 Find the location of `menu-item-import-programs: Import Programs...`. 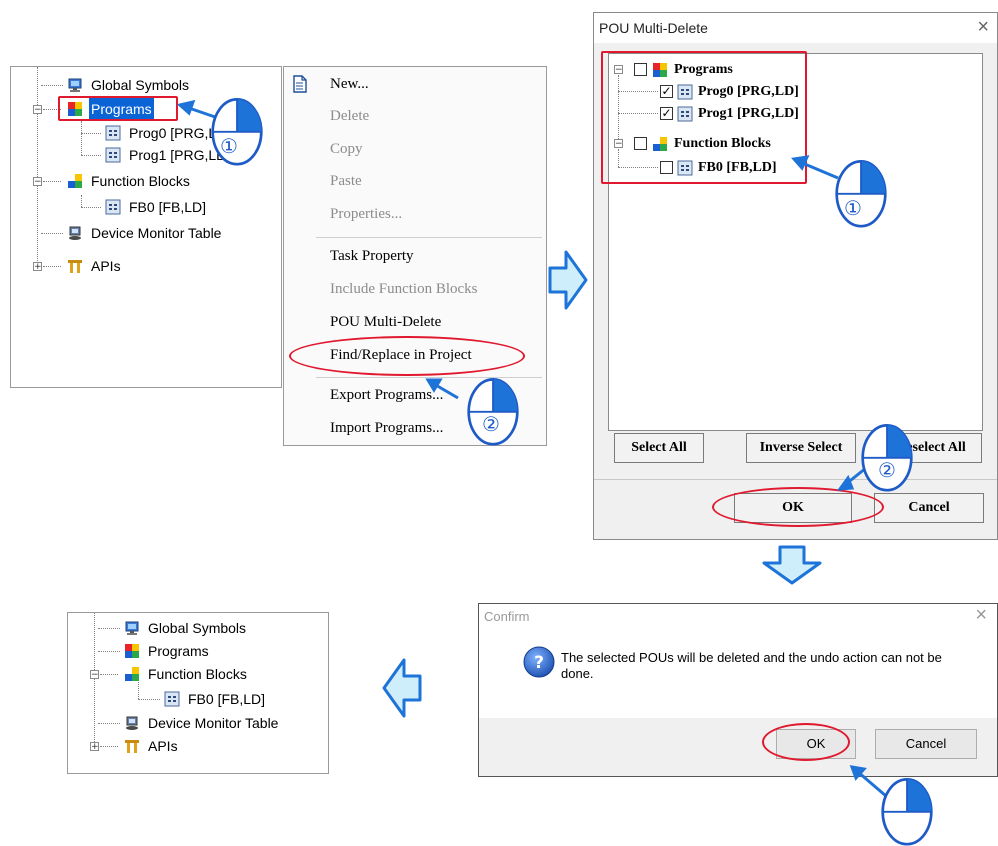

menu-item-import-programs: Import Programs... is located at coordinates (386, 428).